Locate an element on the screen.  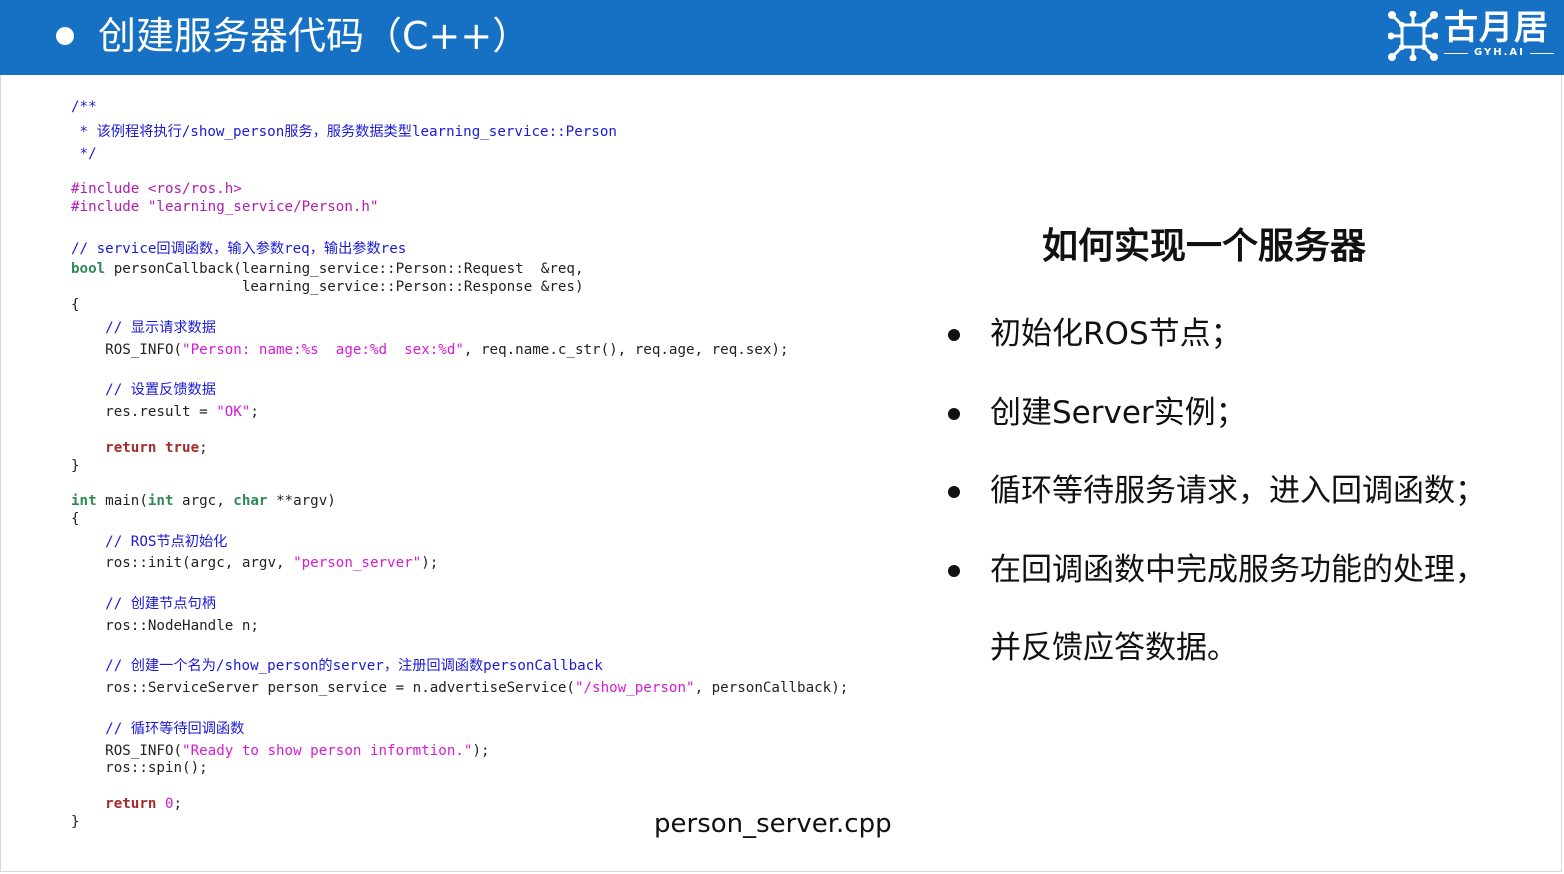
code-token: // ROS节点初始化 is located at coordinates (149, 542).